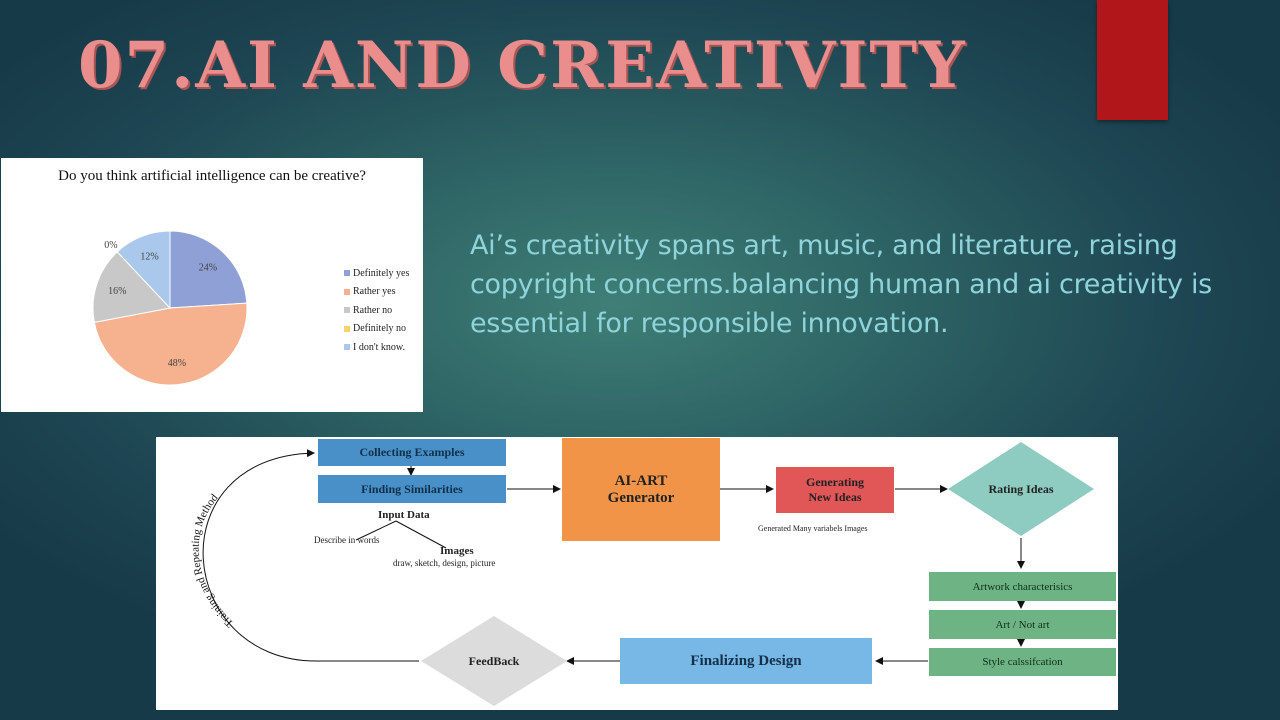 The height and width of the screenshot is (720, 1280). What do you see at coordinates (813, 528) in the screenshot?
I see `generated-note: Generated Many variabels Images` at bounding box center [813, 528].